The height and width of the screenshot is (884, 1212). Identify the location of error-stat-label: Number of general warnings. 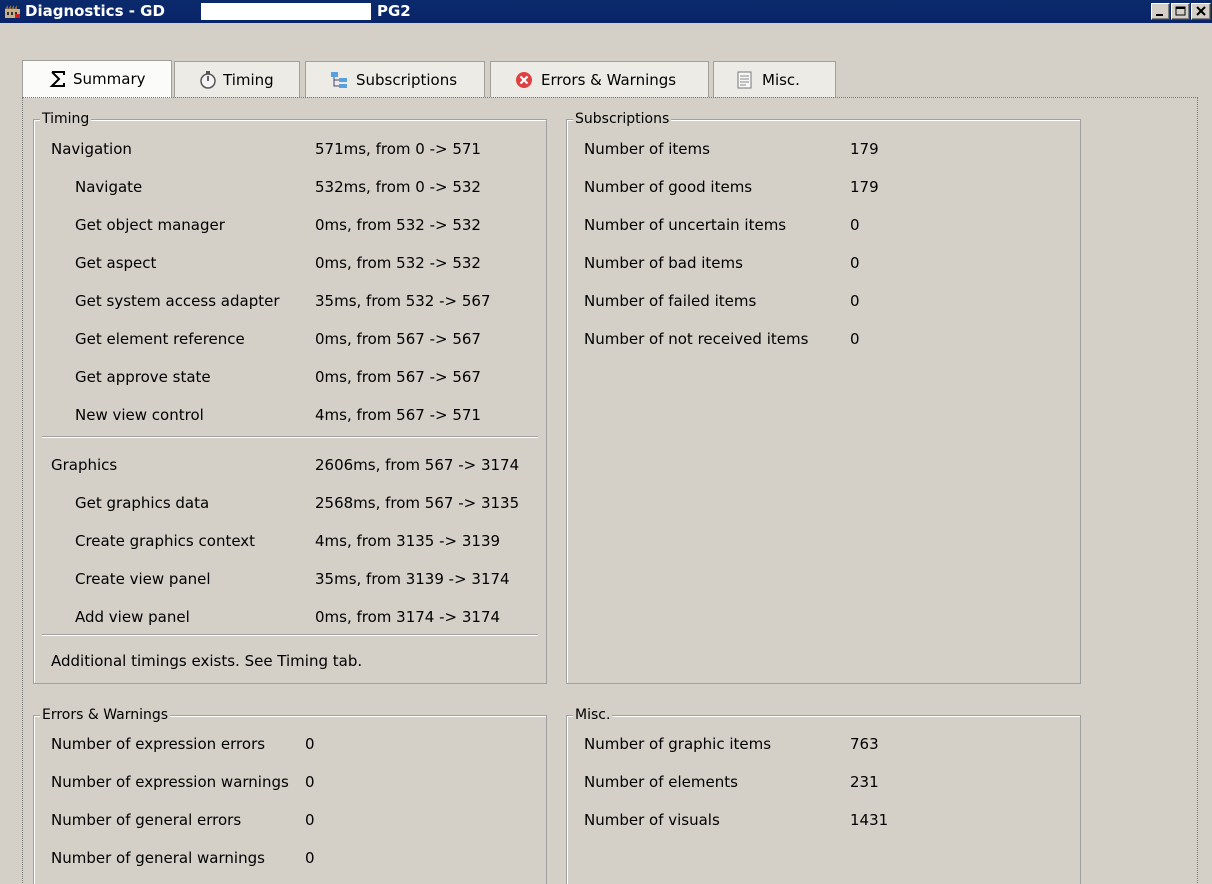
(158, 858).